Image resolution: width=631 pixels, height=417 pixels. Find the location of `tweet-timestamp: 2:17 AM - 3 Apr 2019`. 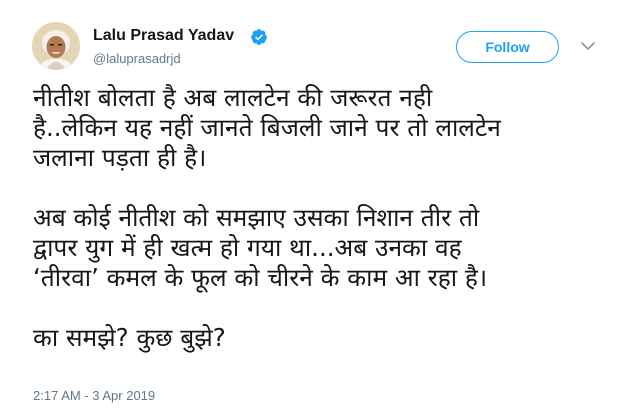

tweet-timestamp: 2:17 AM - 3 Apr 2019 is located at coordinates (94, 395).